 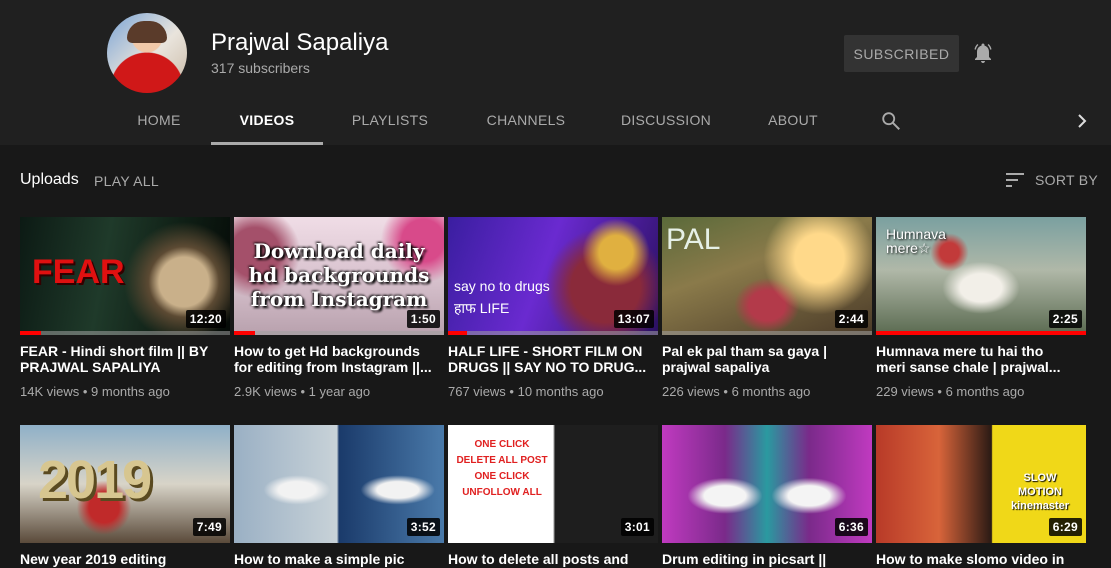 I want to click on view-count: 2.9K views, so click(x=265, y=391).